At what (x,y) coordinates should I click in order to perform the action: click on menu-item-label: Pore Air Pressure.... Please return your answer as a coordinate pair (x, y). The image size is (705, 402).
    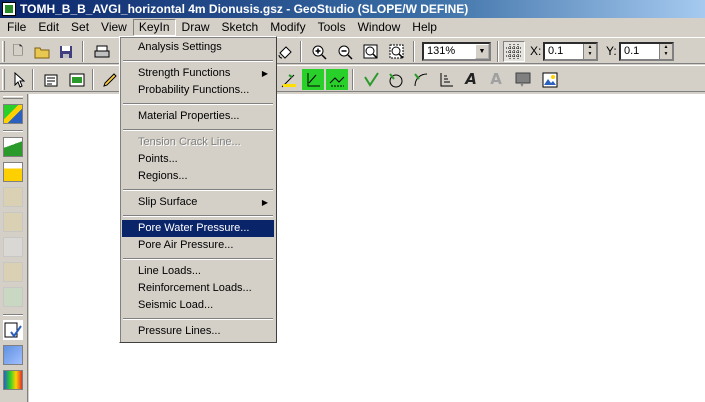
    Looking at the image, I should click on (186, 245).